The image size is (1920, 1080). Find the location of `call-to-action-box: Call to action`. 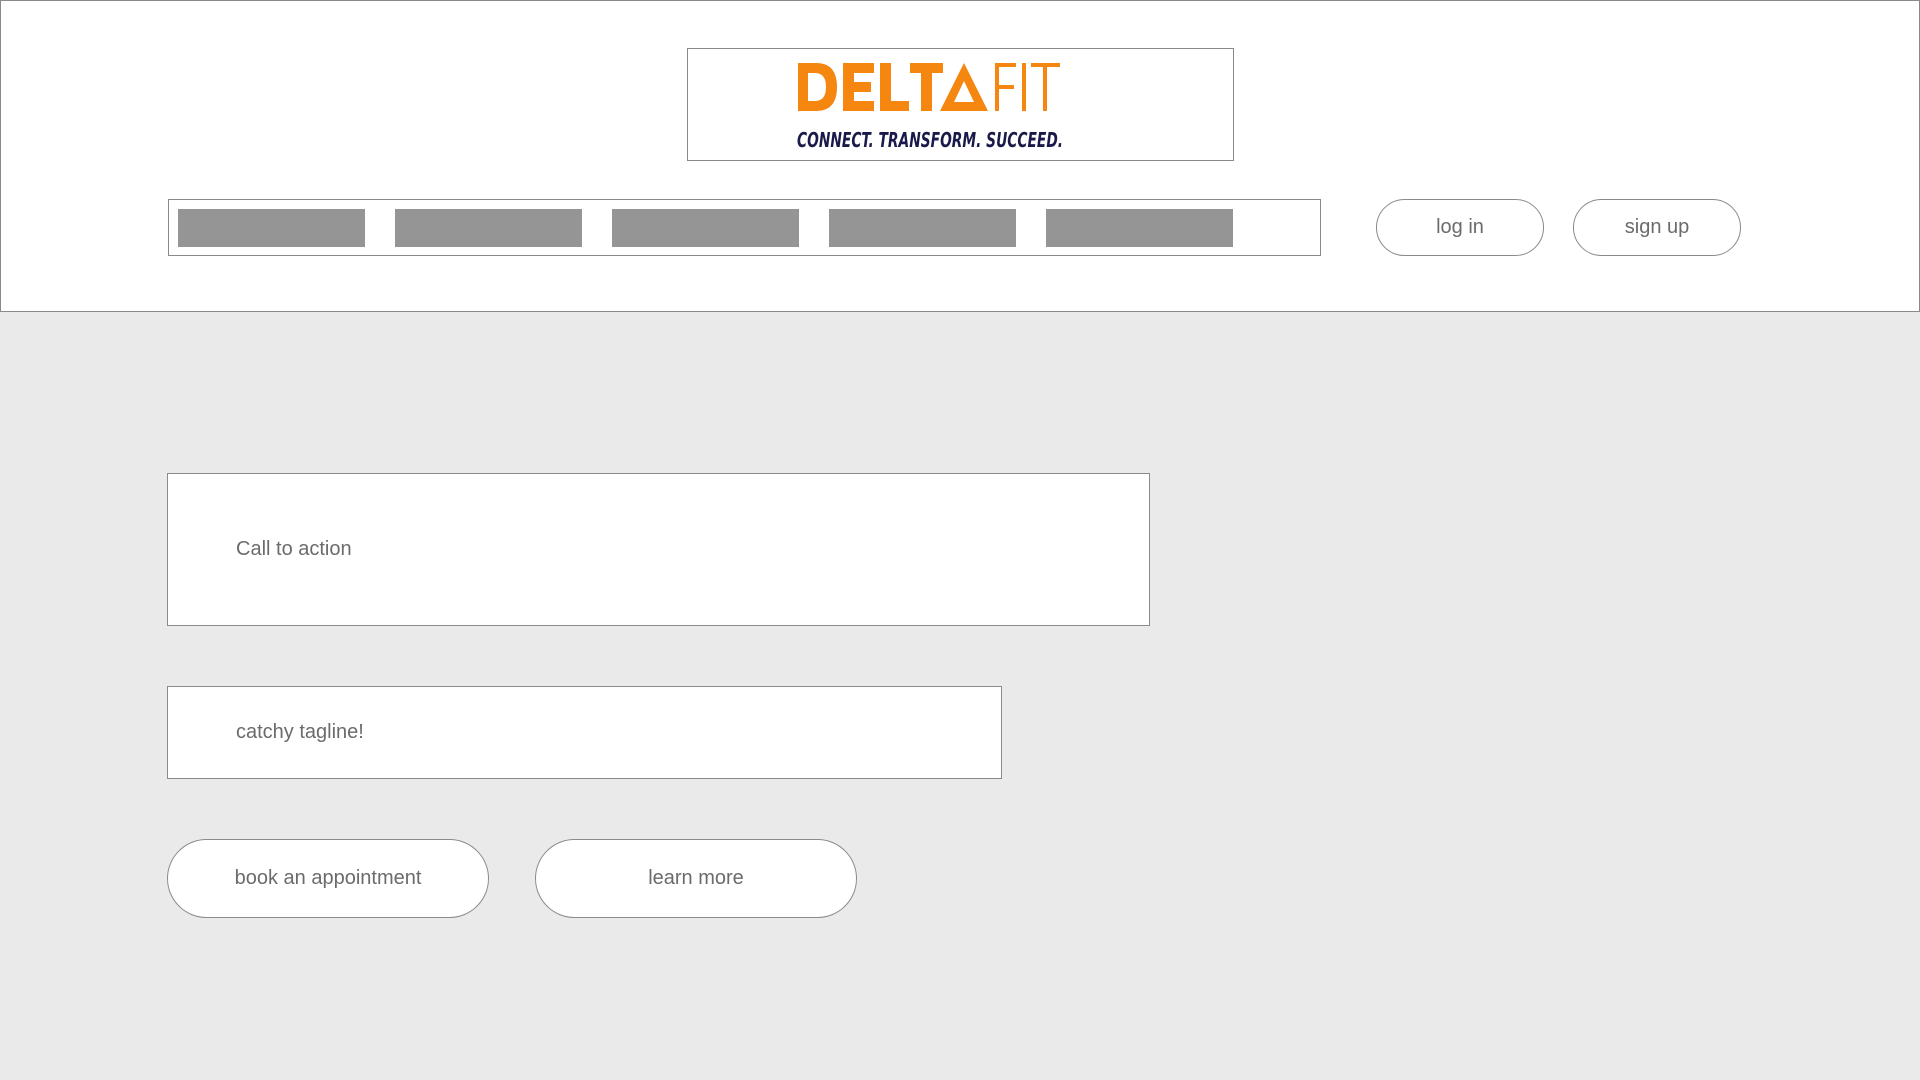

call-to-action-box: Call to action is located at coordinates (658, 549).